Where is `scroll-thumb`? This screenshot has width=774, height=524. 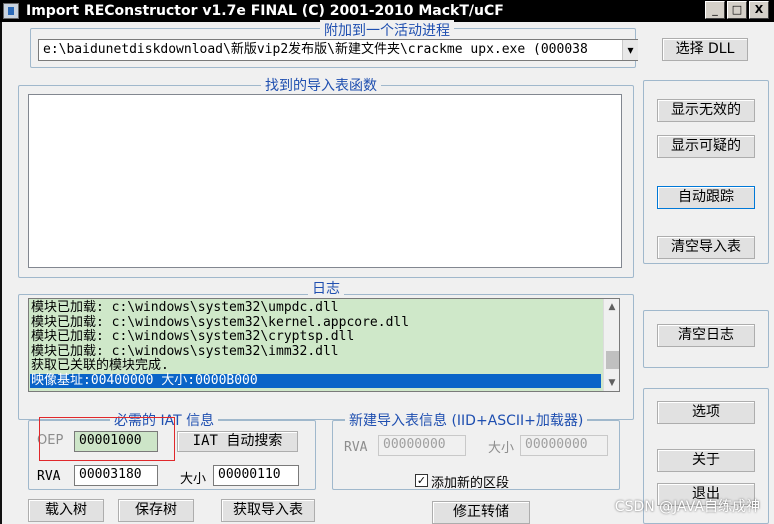
scroll-thumb is located at coordinates (612, 360).